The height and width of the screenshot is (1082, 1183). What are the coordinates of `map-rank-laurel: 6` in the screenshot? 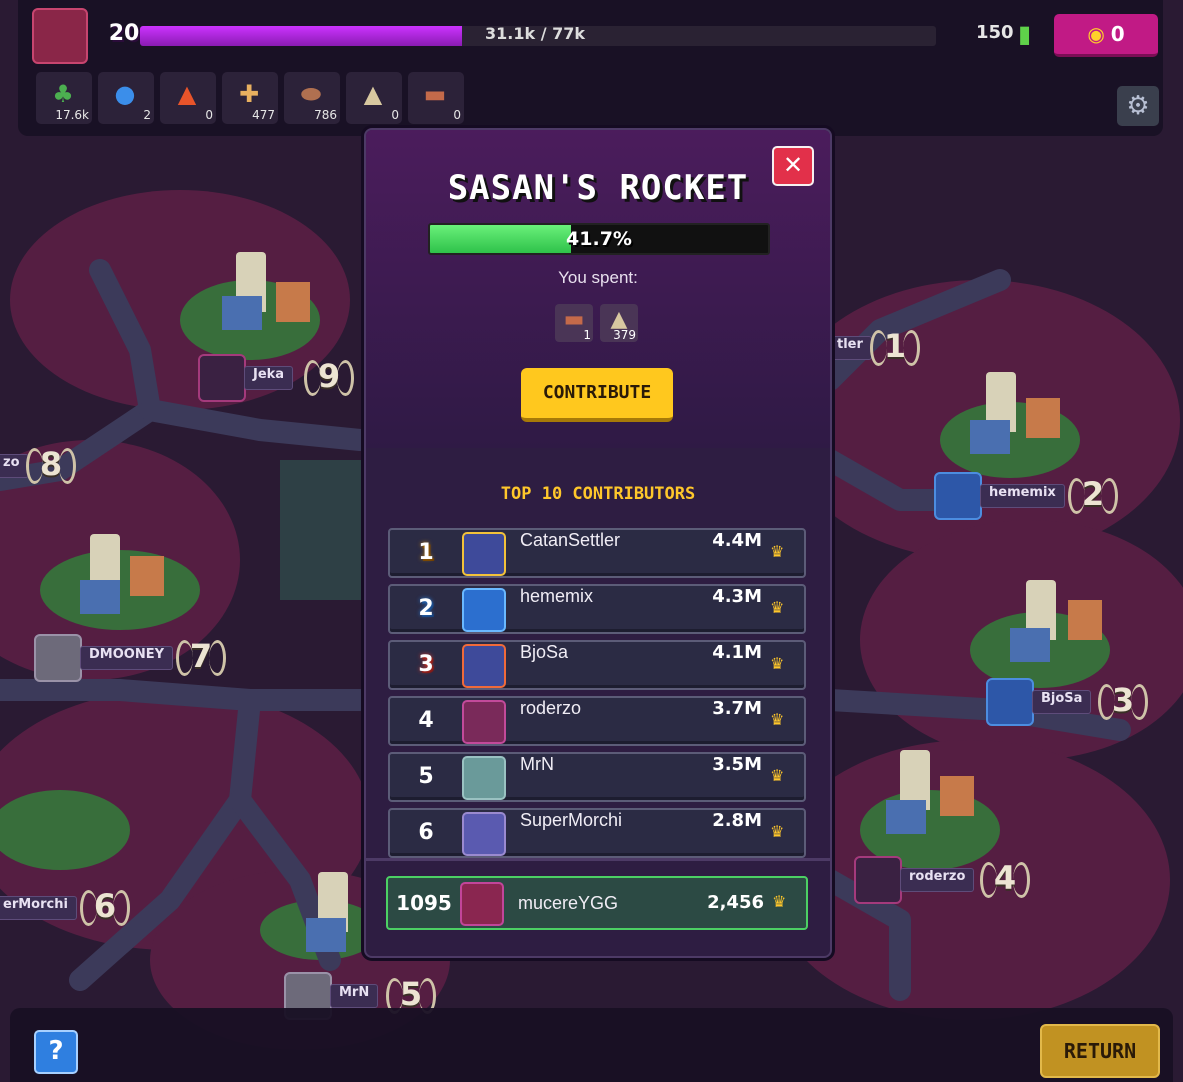 It's located at (105, 906).